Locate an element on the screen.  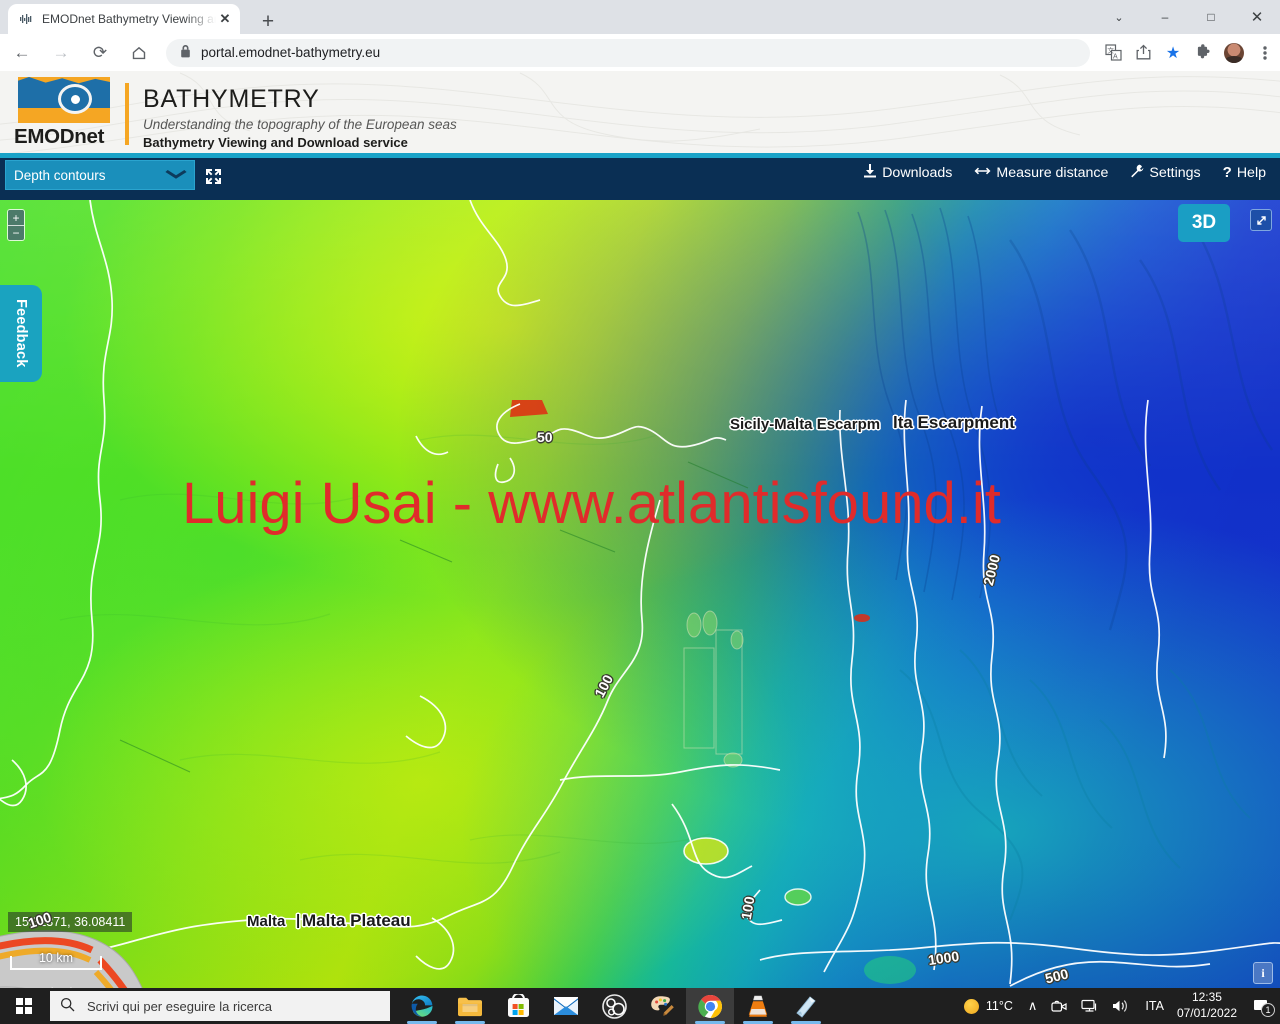
reload-icon: ⟳ is located at coordinates (100, 53).